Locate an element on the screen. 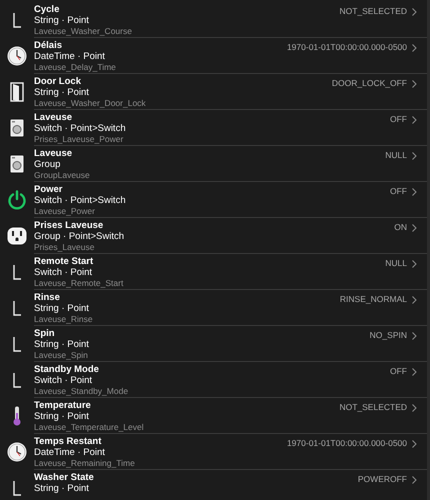 The width and height of the screenshot is (430, 500). item-title: Prises Laveuse is located at coordinates (69, 225).